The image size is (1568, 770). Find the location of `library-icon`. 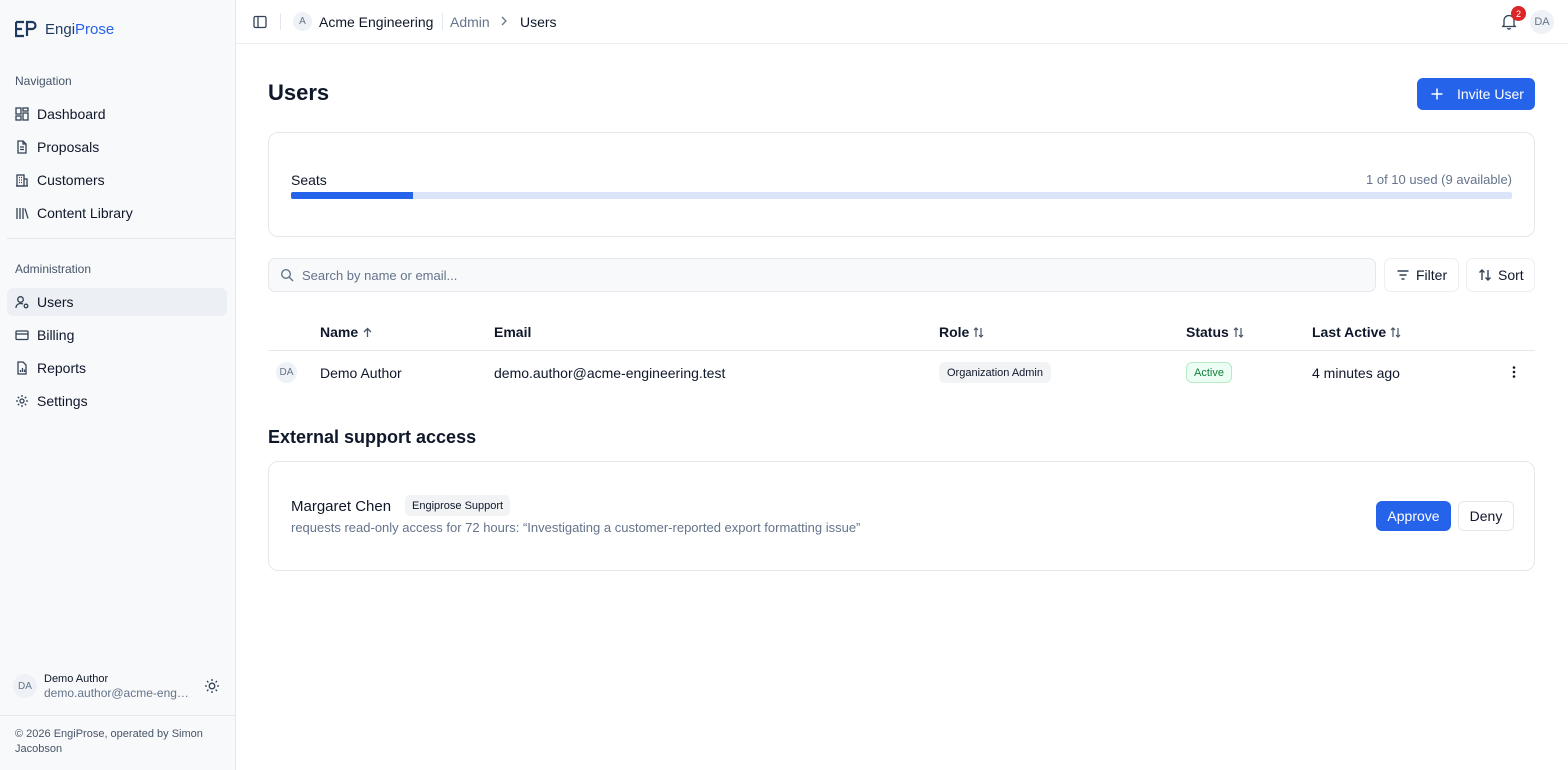

library-icon is located at coordinates (22, 213).